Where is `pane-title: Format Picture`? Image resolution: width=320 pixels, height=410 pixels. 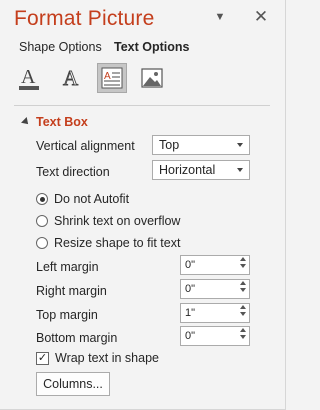 pane-title: Format Picture is located at coordinates (84, 18).